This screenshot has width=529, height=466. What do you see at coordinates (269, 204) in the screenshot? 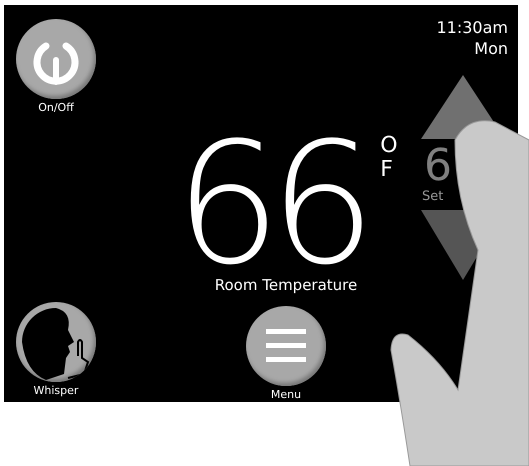
I see `room-temperature-value: 66` at bounding box center [269, 204].